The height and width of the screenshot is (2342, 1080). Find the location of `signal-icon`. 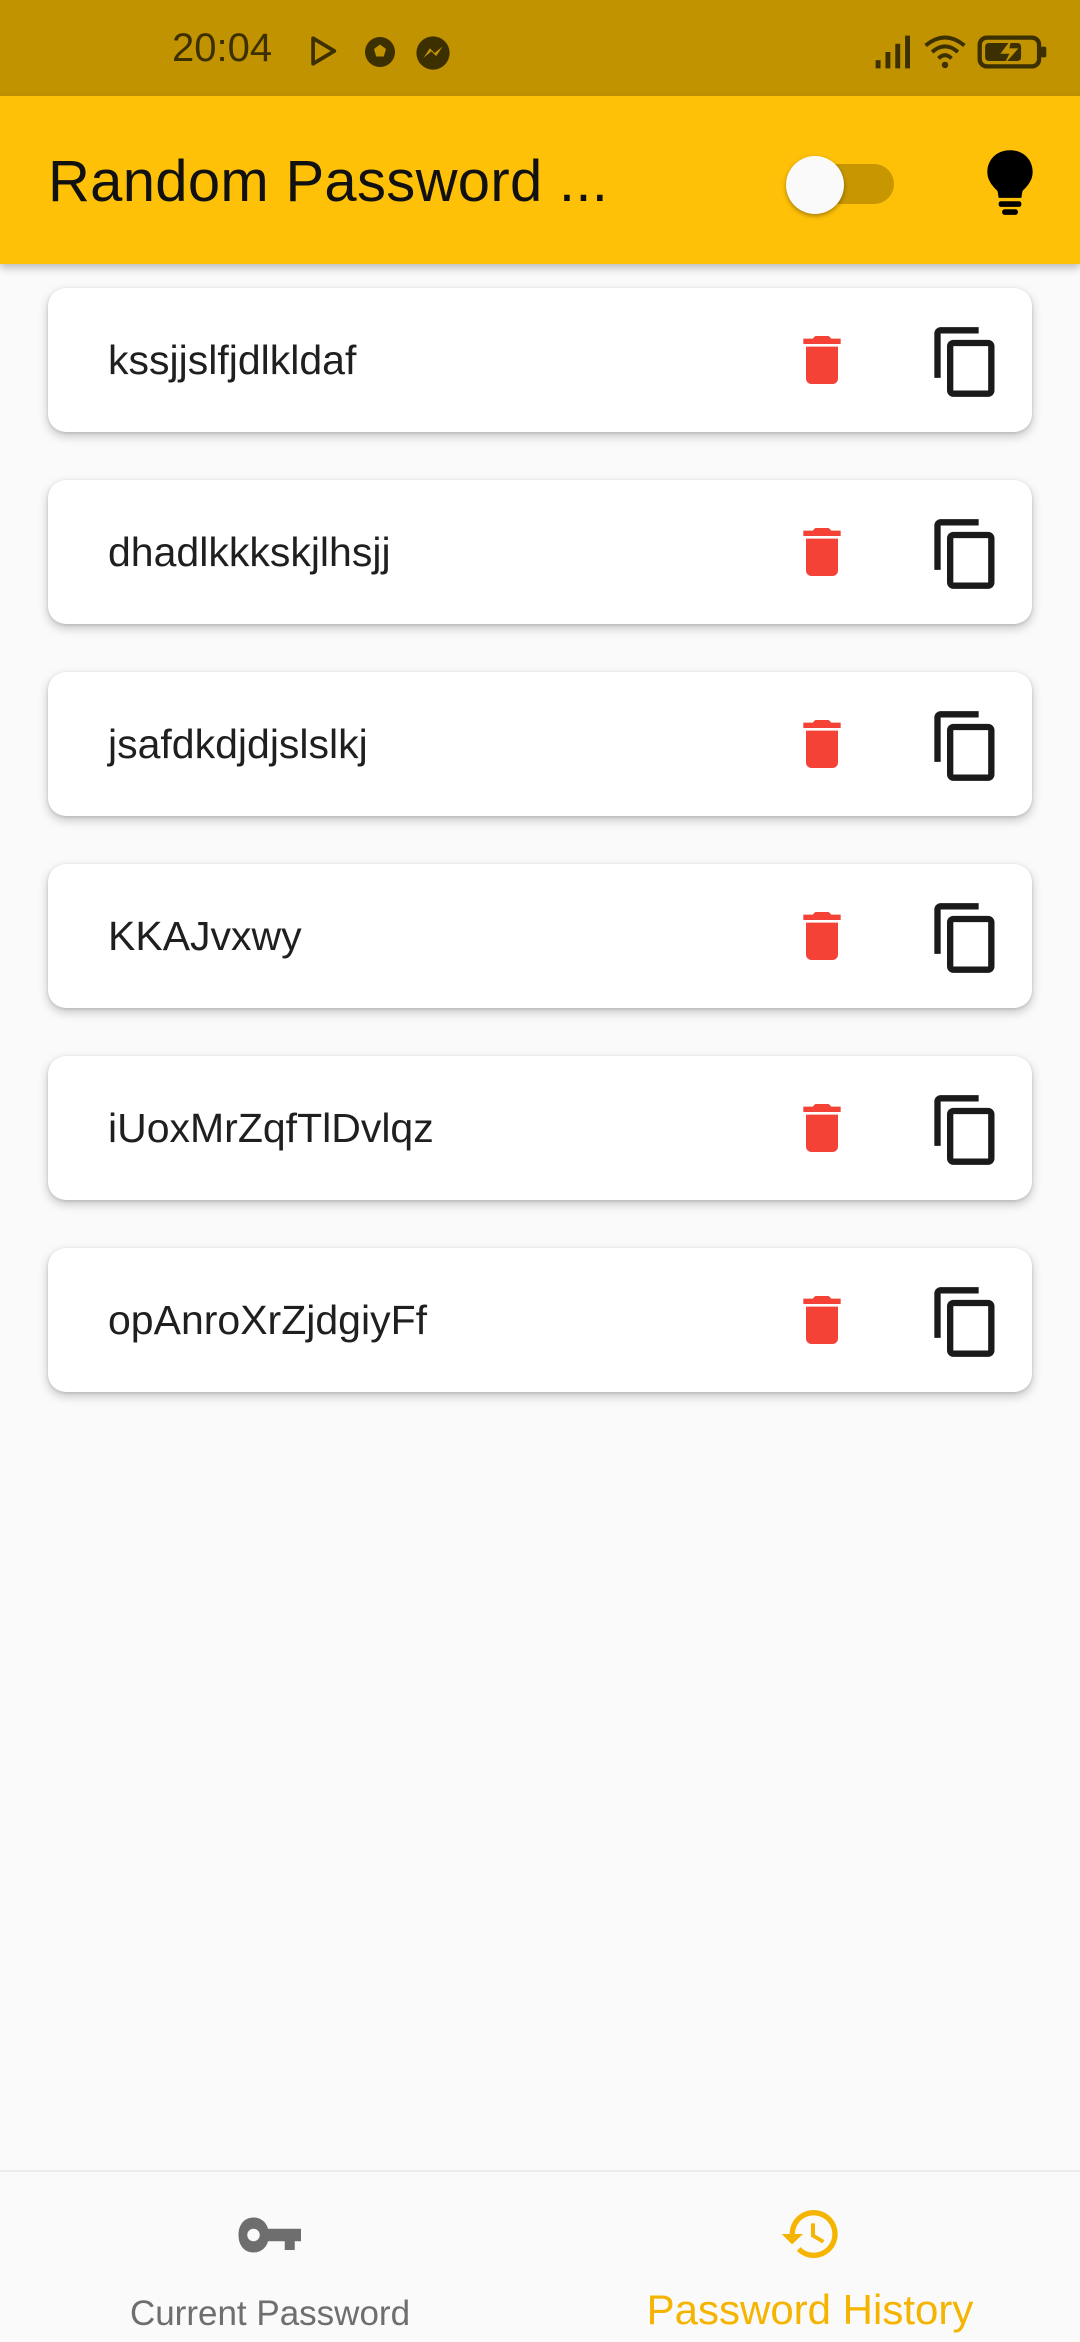

signal-icon is located at coordinates (892, 52).